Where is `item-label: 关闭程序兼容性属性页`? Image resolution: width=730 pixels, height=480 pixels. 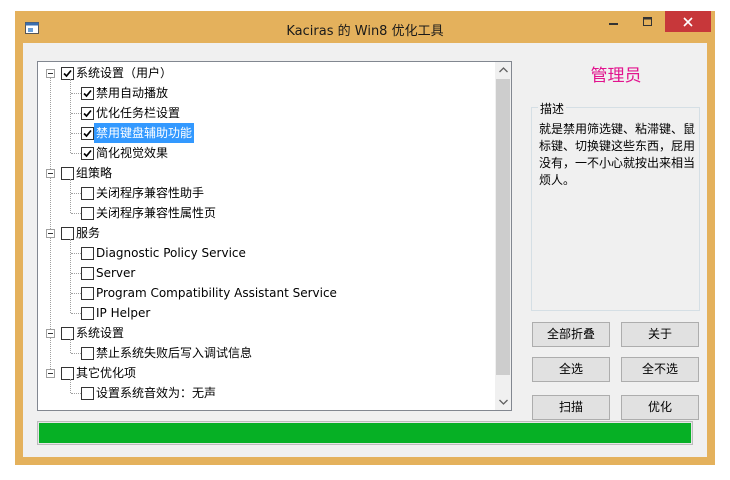
item-label: 关闭程序兼容性属性页 is located at coordinates (156, 213).